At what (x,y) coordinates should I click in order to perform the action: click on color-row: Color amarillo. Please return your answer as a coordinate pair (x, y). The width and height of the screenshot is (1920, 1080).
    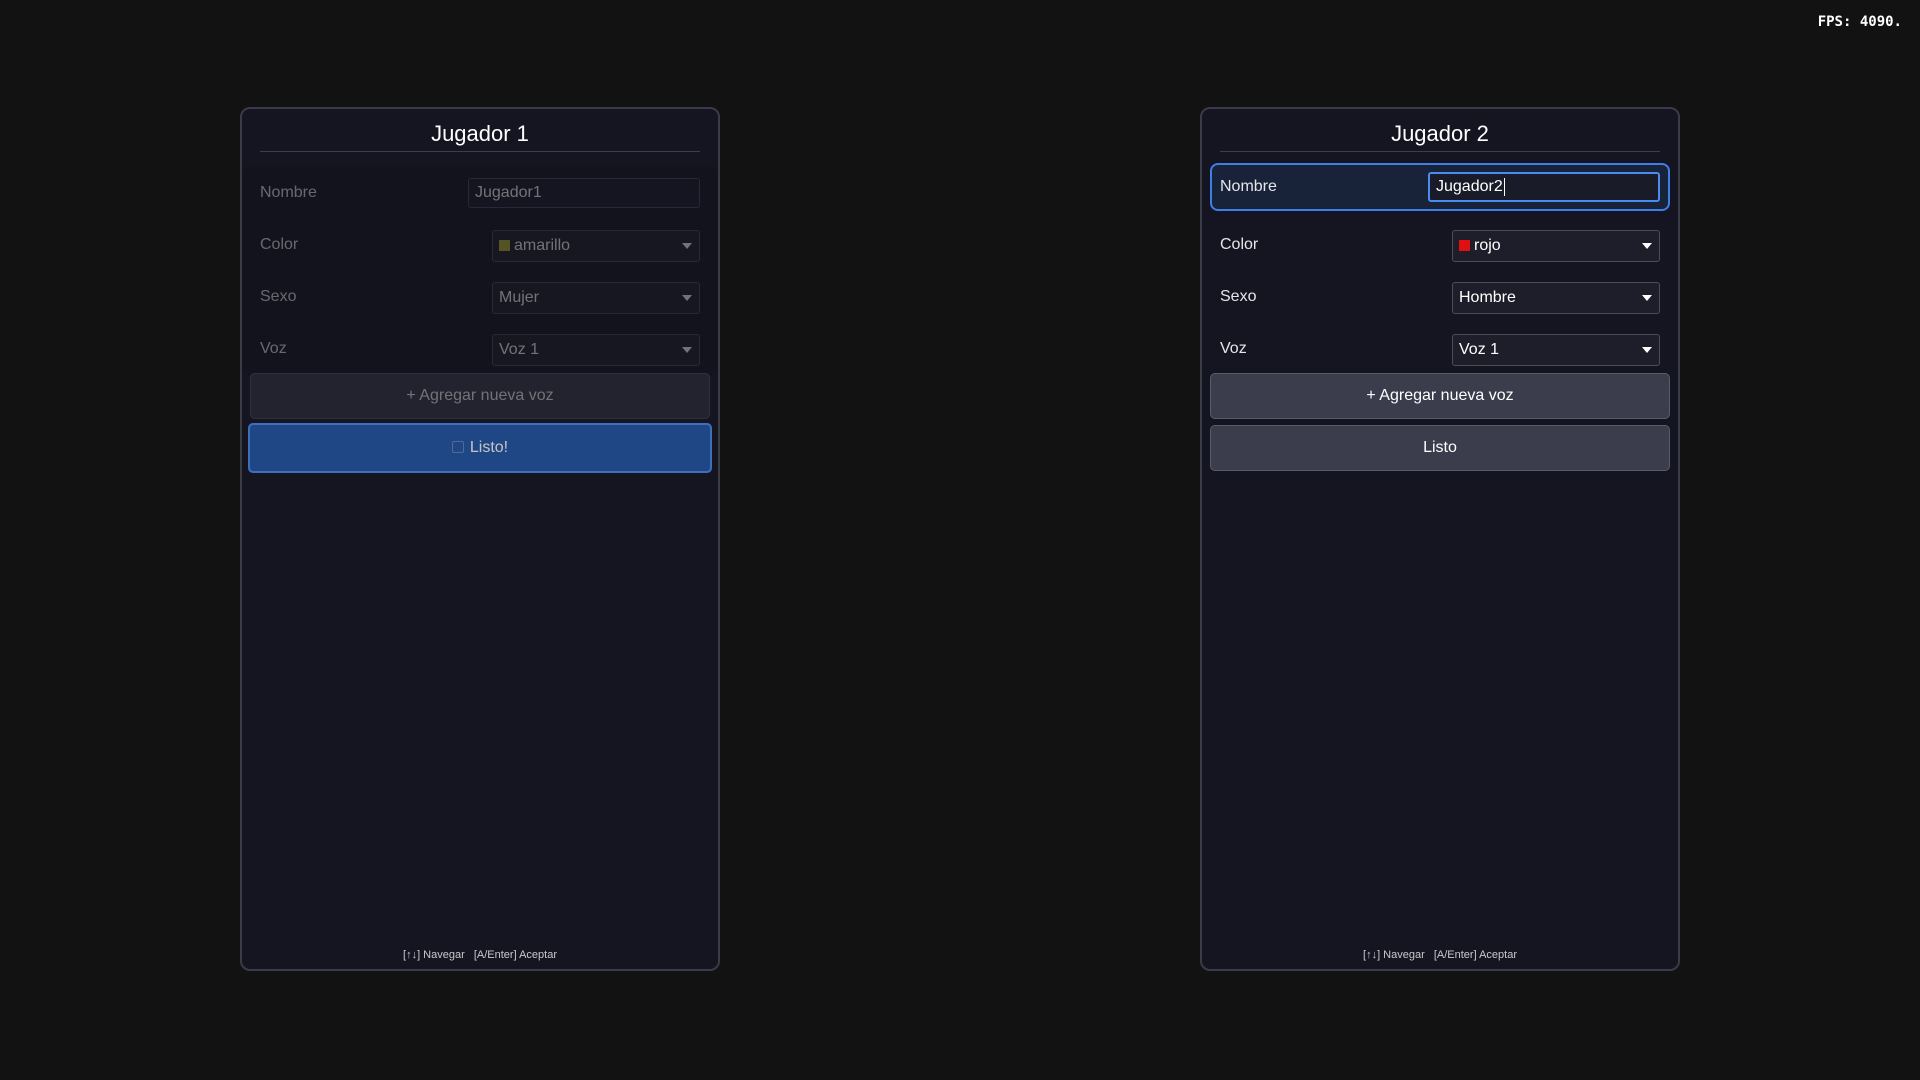
    Looking at the image, I should click on (480, 245).